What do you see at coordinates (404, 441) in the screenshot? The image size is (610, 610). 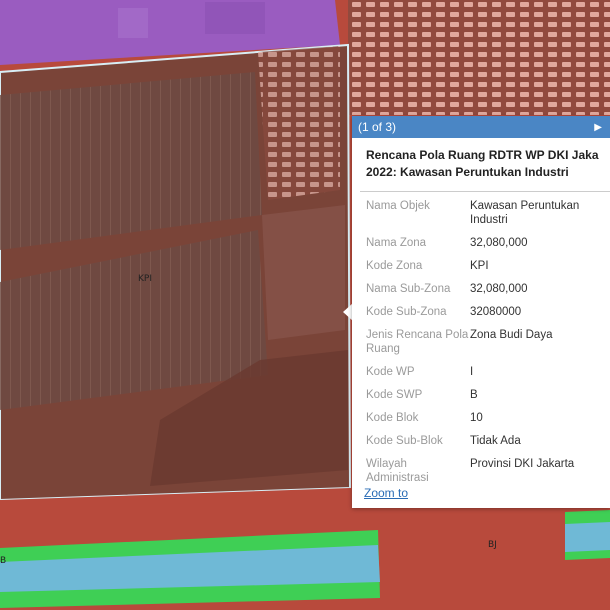 I see `attribute-key: Kode Sub-Blok` at bounding box center [404, 441].